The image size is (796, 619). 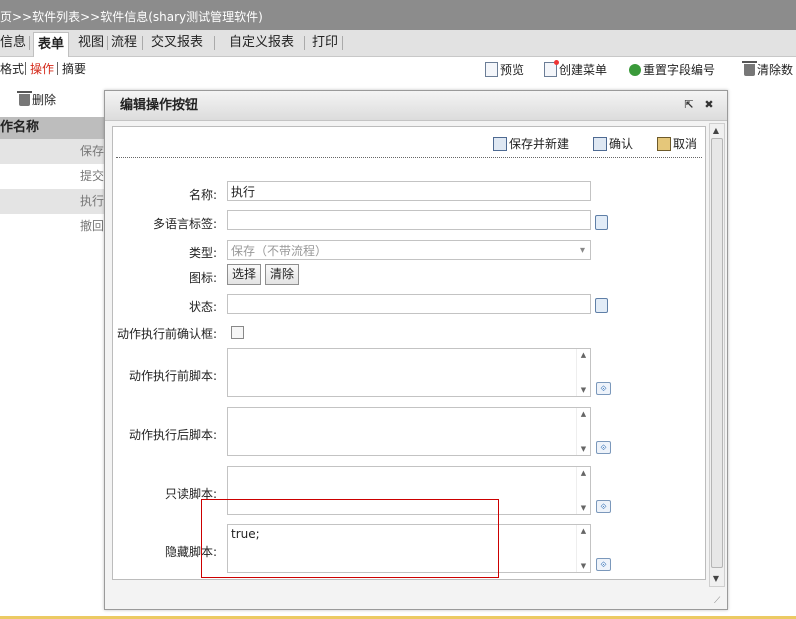 What do you see at coordinates (131, 17) in the screenshot?
I see `breadcrumb-text: 页>>软件列表>>软件信息(shary测试管理软件)` at bounding box center [131, 17].